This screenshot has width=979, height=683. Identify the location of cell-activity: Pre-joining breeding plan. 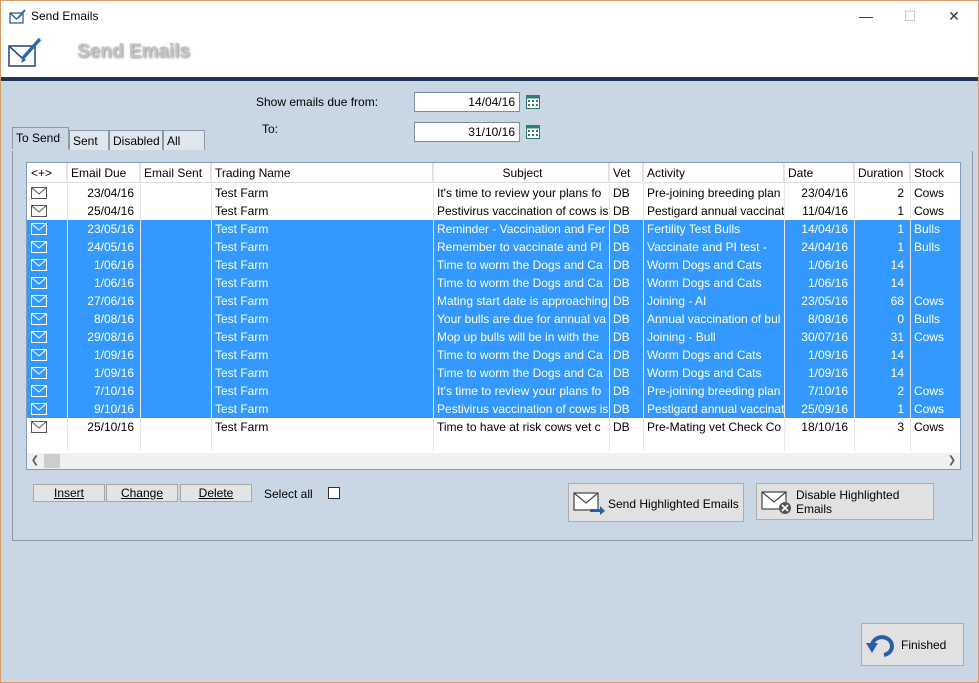
(714, 391).